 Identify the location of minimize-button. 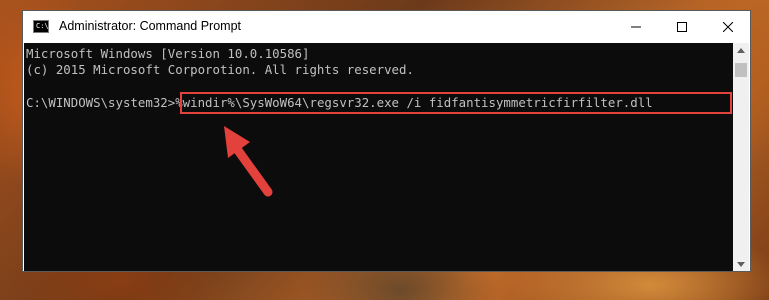
(635, 27).